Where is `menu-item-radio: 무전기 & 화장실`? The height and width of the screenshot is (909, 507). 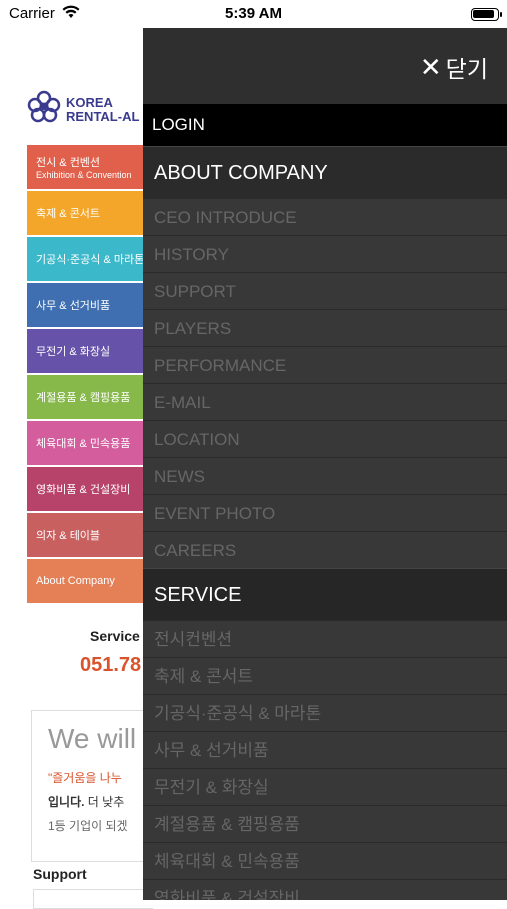 menu-item-radio: 무전기 & 화장실 is located at coordinates (325, 786).